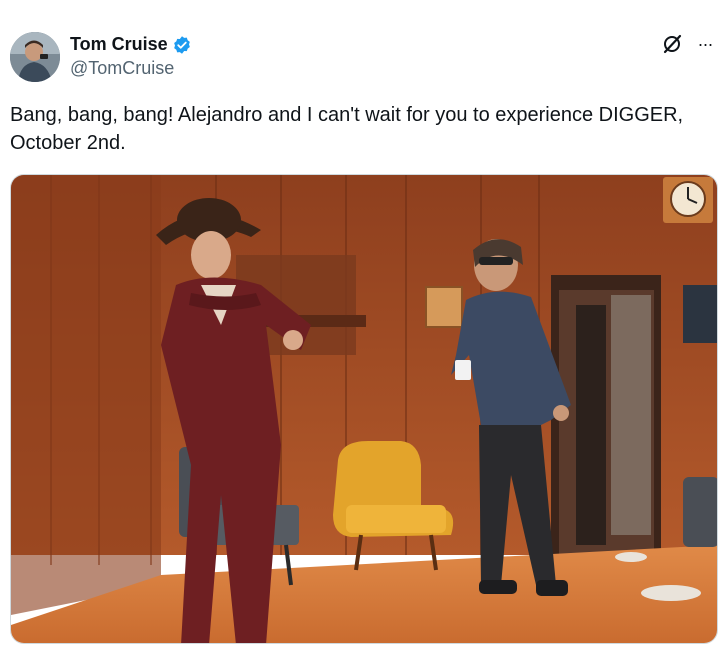 The width and height of the screenshot is (725, 652). Describe the element at coordinates (182, 45) in the screenshot. I see `verified-badge-icon` at that location.